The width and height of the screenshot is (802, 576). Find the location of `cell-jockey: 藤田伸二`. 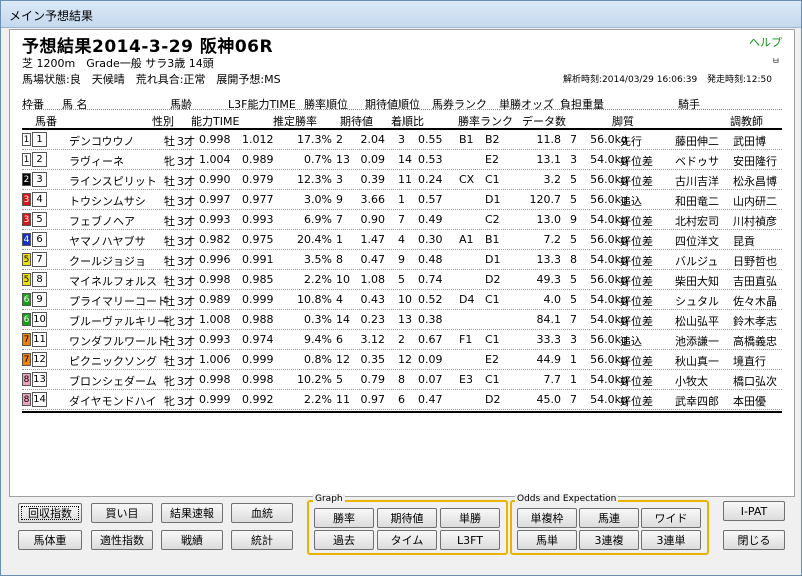

cell-jockey: 藤田伸二 is located at coordinates (697, 141).